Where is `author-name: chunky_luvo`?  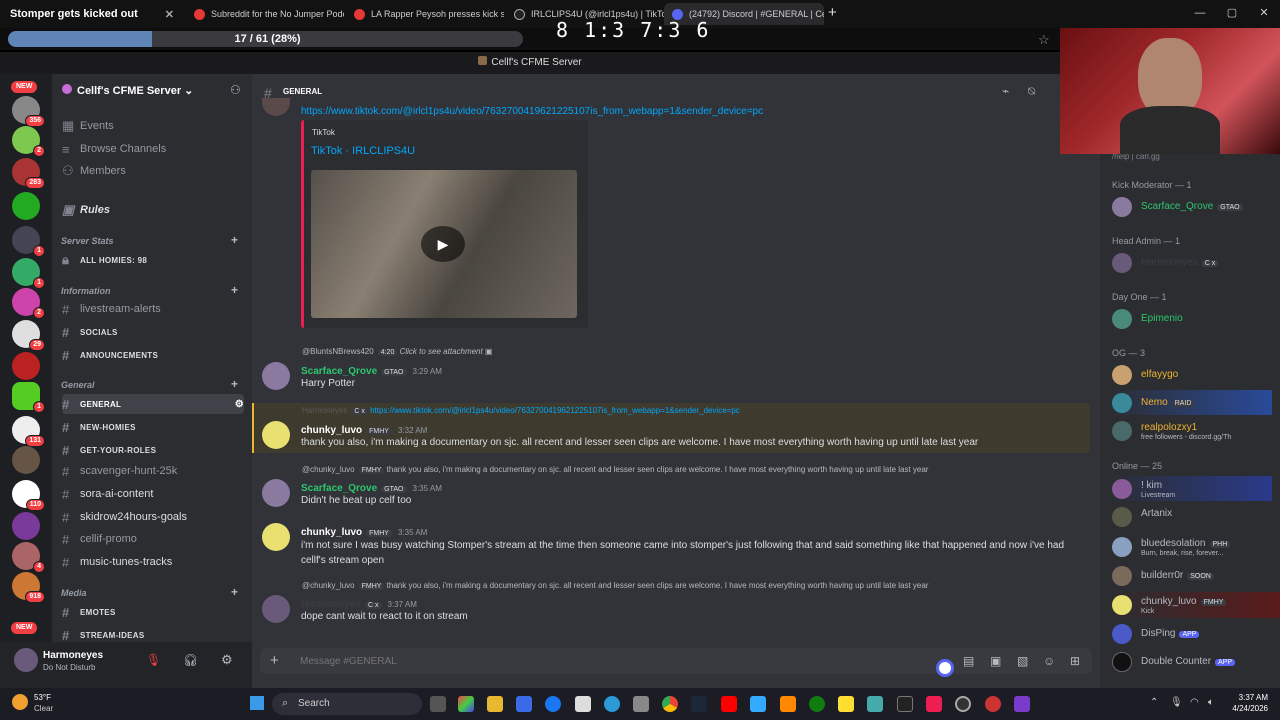
author-name: chunky_luvo is located at coordinates (331, 430).